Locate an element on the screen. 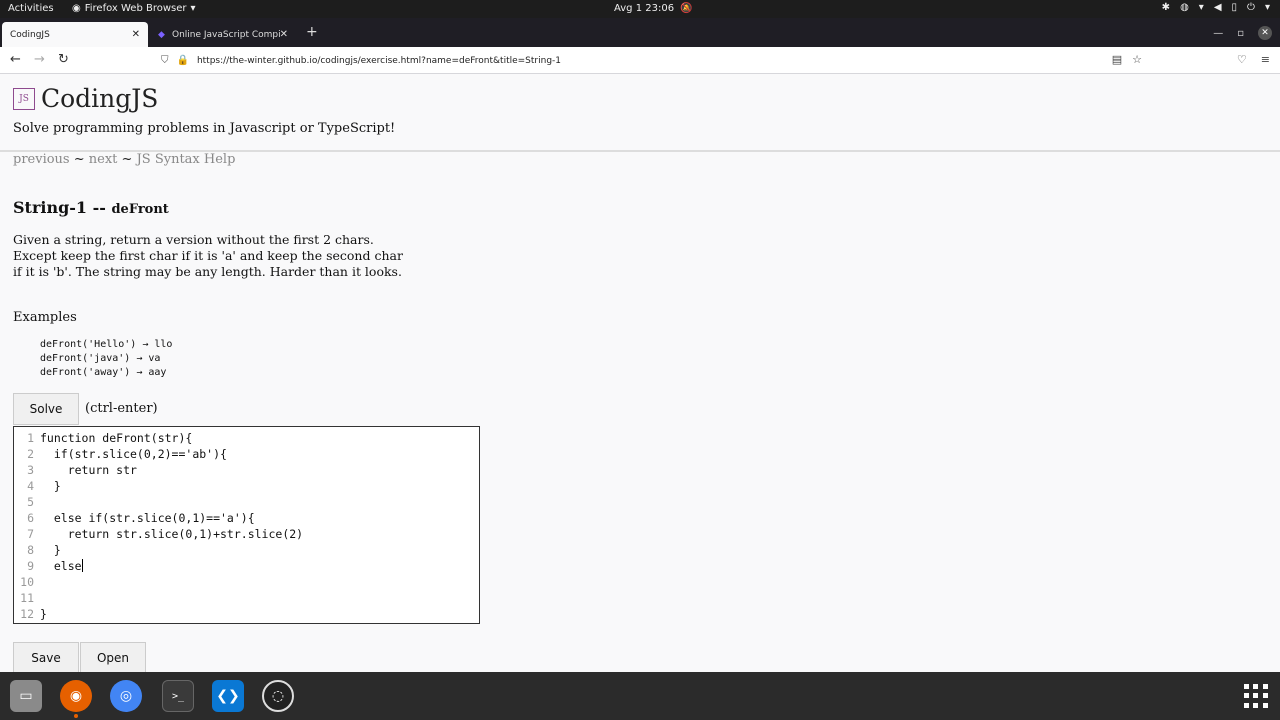 This screenshot has width=1280, height=720. bluetooth-icon: ✱ is located at coordinates (1166, 7).